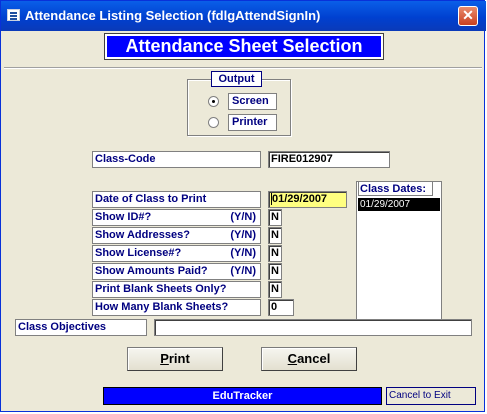 This screenshot has width=487, height=414. I want to click on class-code-field: FIRE012907, so click(329, 159).